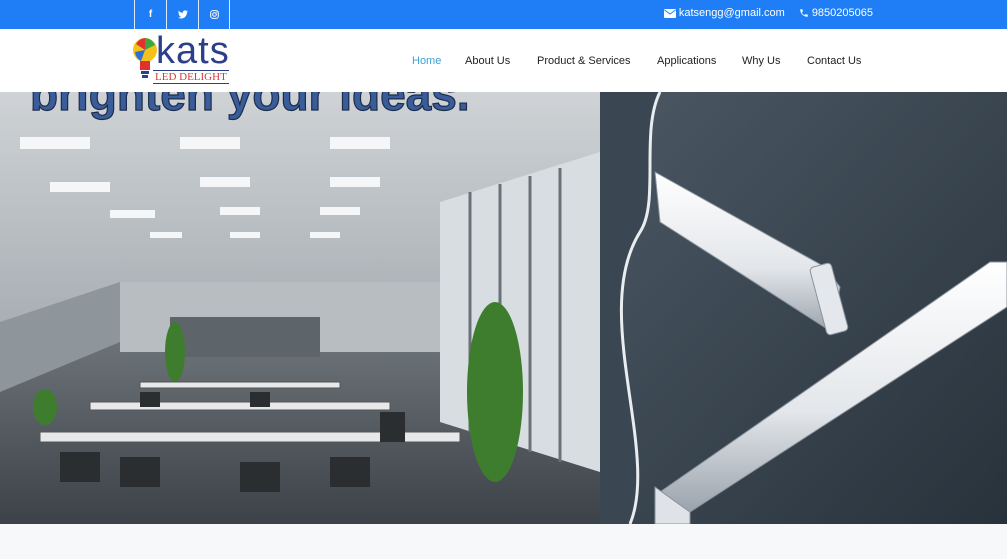 Image resolution: width=1007 pixels, height=559 pixels. Describe the element at coordinates (487, 61) in the screenshot. I see `nav-about-us: About Us` at that location.